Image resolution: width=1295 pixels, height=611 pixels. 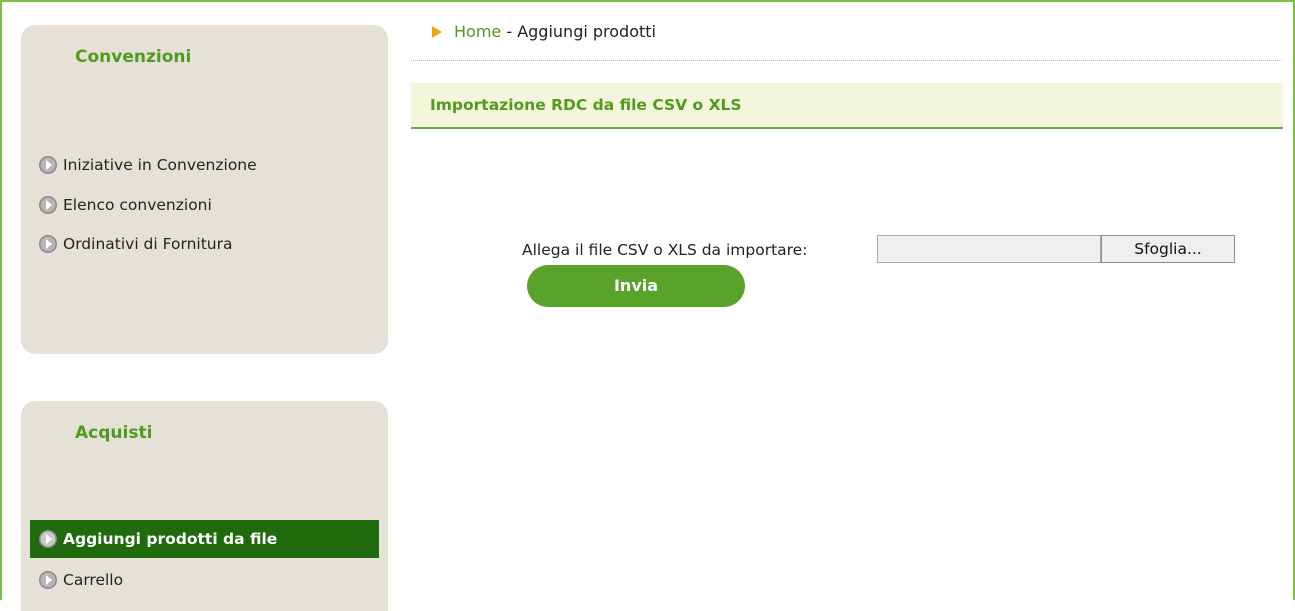 I want to click on file-upload-label: Allega il file CSV o XLS da importare:, so click(x=665, y=250).